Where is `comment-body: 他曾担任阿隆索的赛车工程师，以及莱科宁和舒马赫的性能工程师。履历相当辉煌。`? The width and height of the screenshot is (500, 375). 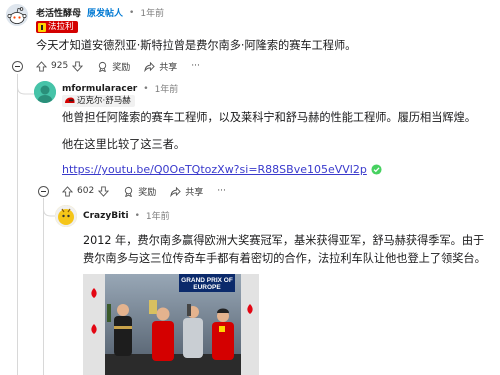
comment-body: 他曾担任阿隆索的赛车工程师，以及莱科宁和舒马赫的性能工程师。履历相当辉煌。 is located at coordinates (269, 117).